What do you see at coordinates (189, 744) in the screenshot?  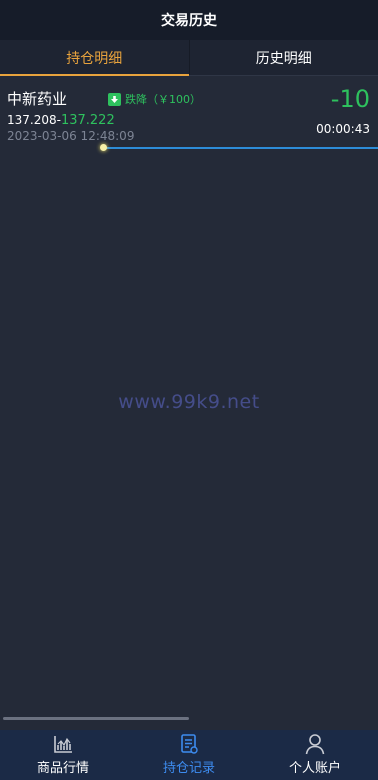 I see `document-icon` at bounding box center [189, 744].